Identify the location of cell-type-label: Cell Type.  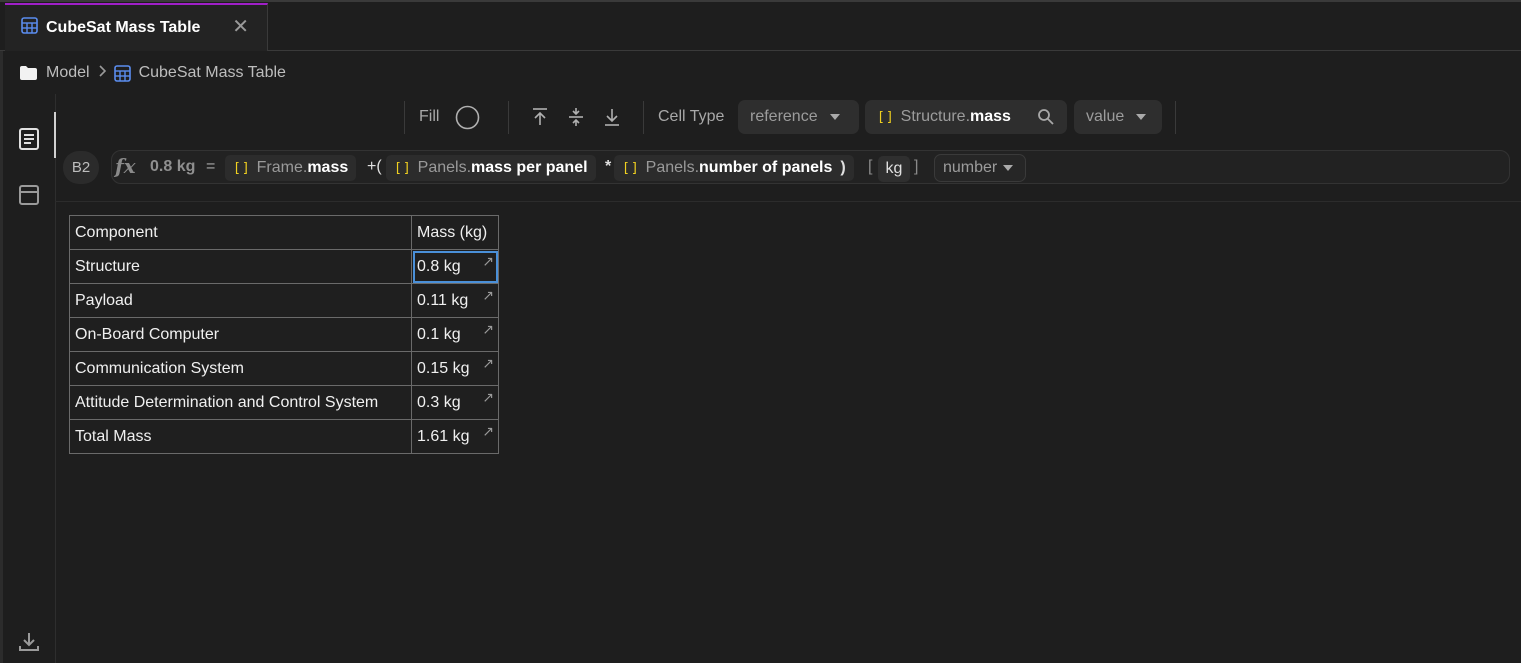
(691, 116).